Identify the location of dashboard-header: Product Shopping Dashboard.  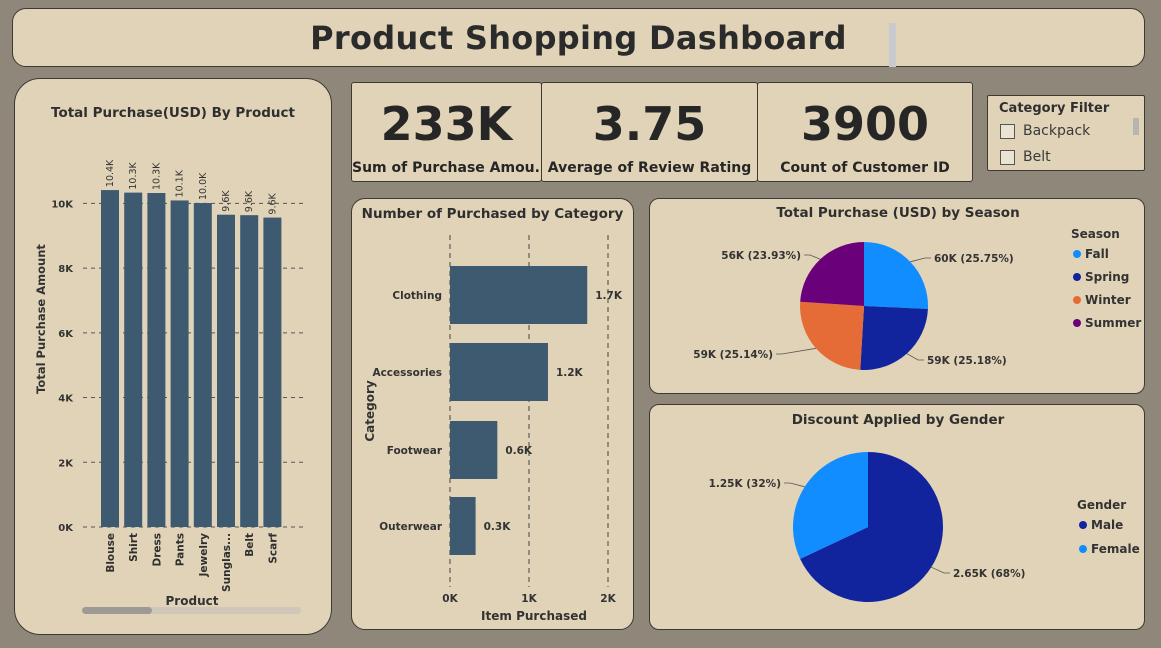
(578, 37).